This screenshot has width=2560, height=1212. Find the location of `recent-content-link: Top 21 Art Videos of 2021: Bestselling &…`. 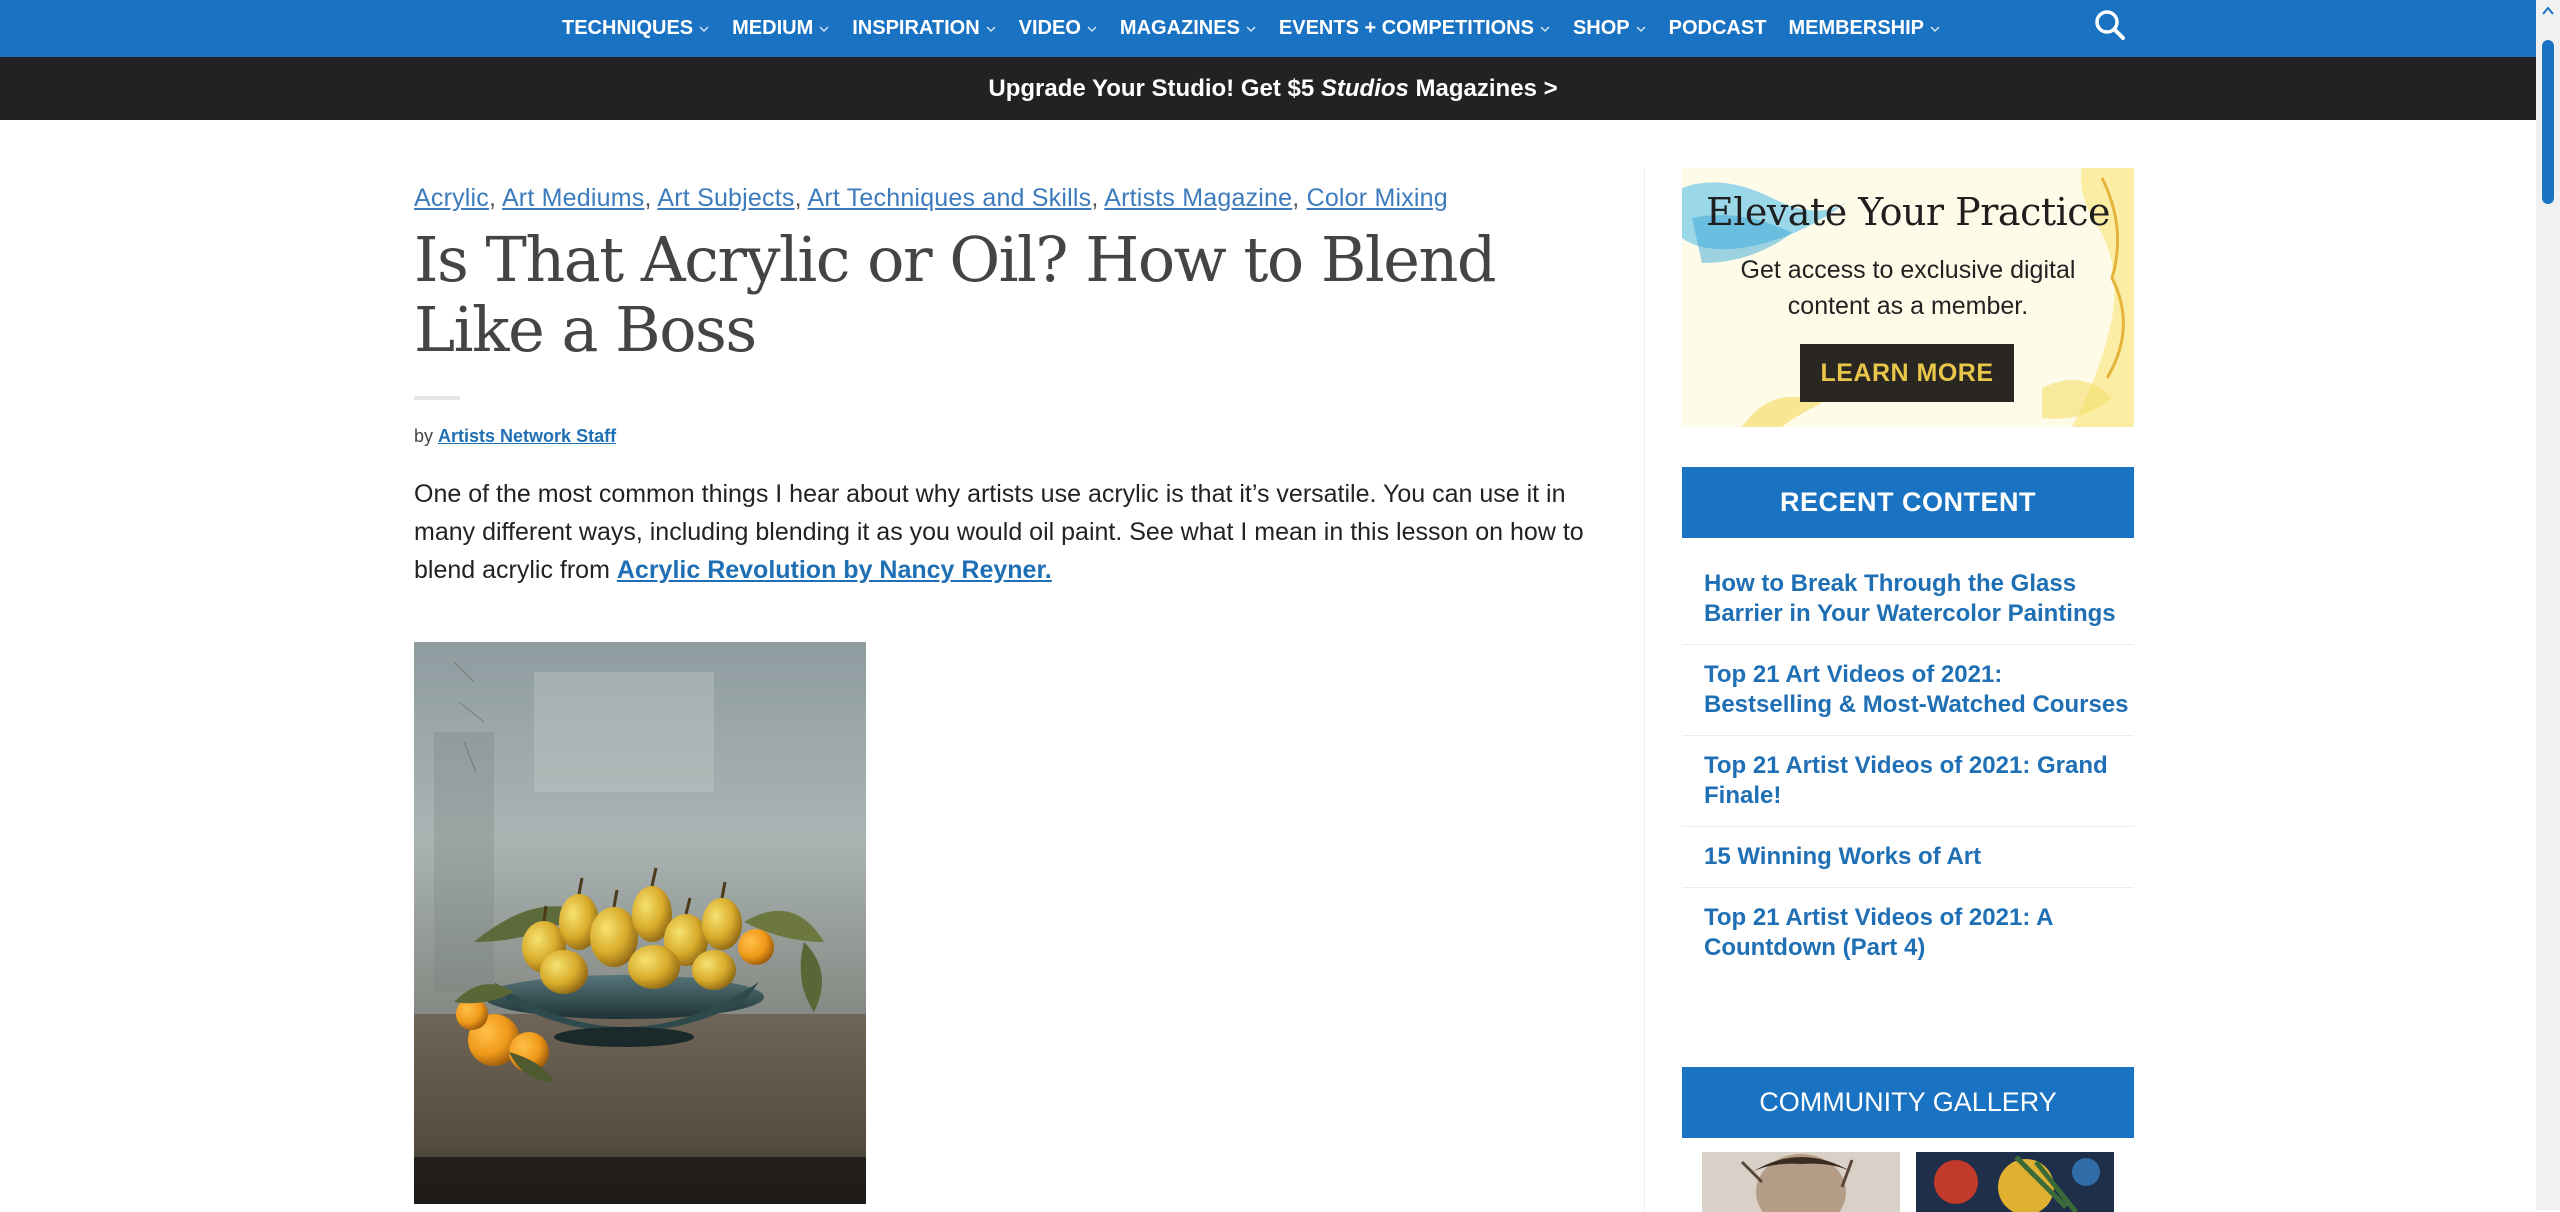

recent-content-link: Top 21 Art Videos of 2021: Bestselling &… is located at coordinates (1908, 690).